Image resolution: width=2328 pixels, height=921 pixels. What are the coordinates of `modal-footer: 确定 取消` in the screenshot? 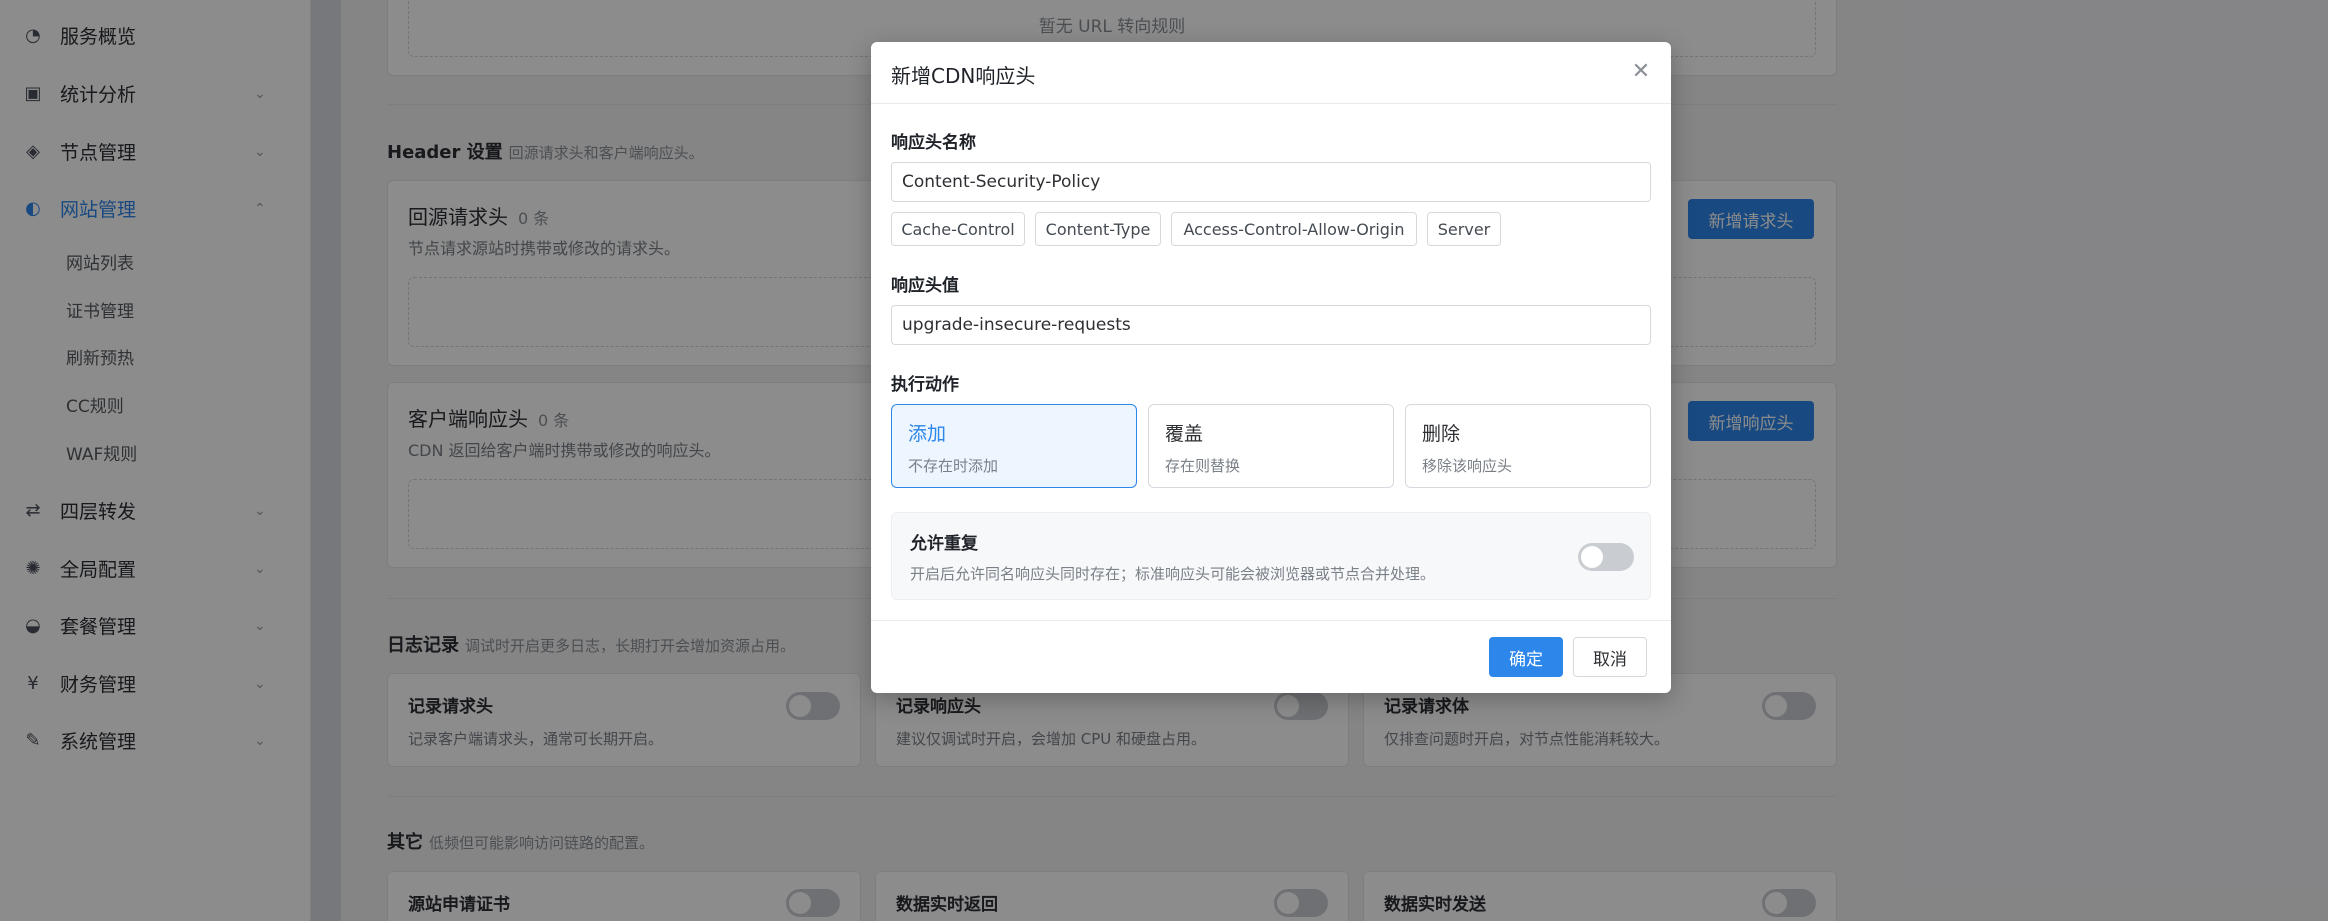 It's located at (1271, 656).